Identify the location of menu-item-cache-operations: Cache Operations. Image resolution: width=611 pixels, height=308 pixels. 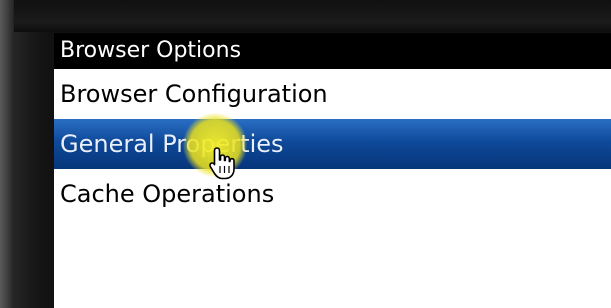
(332, 194).